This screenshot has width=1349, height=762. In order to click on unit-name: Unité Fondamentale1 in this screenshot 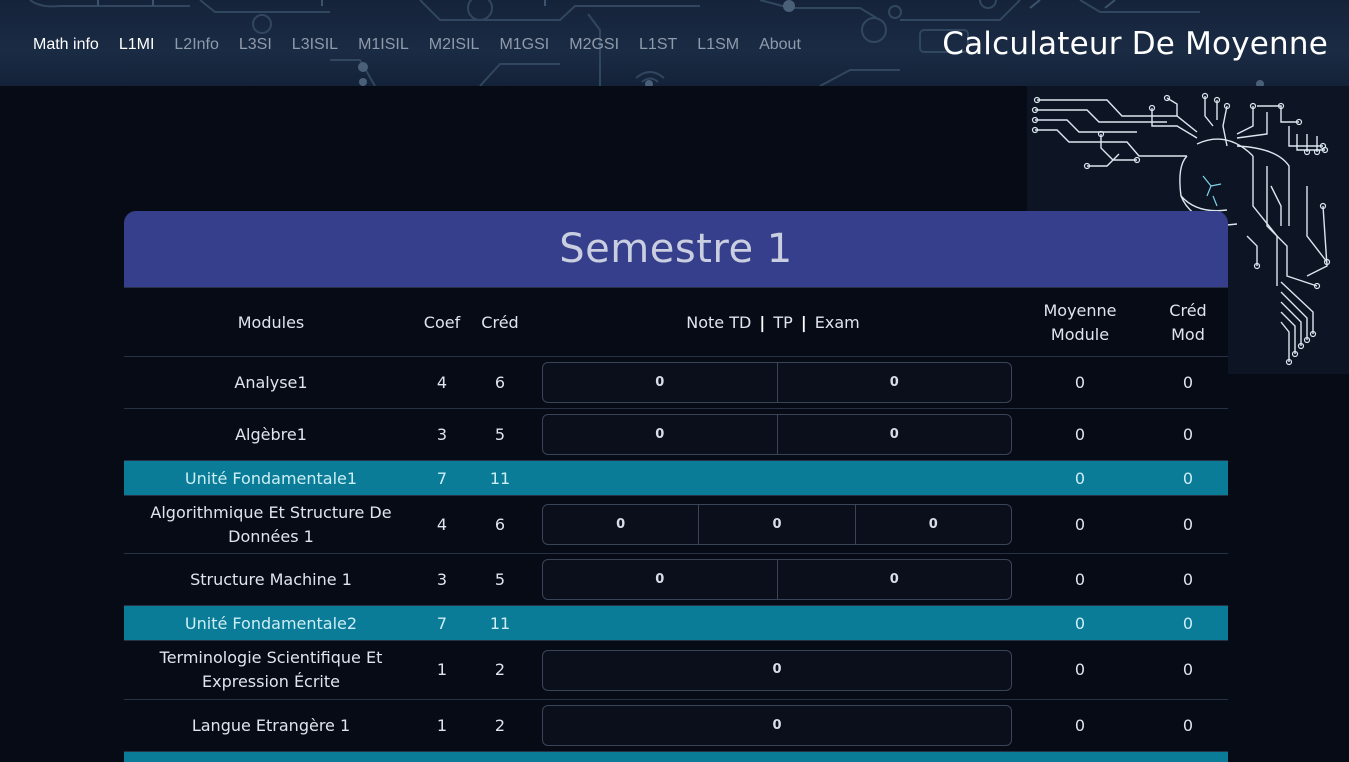, I will do `click(271, 478)`.